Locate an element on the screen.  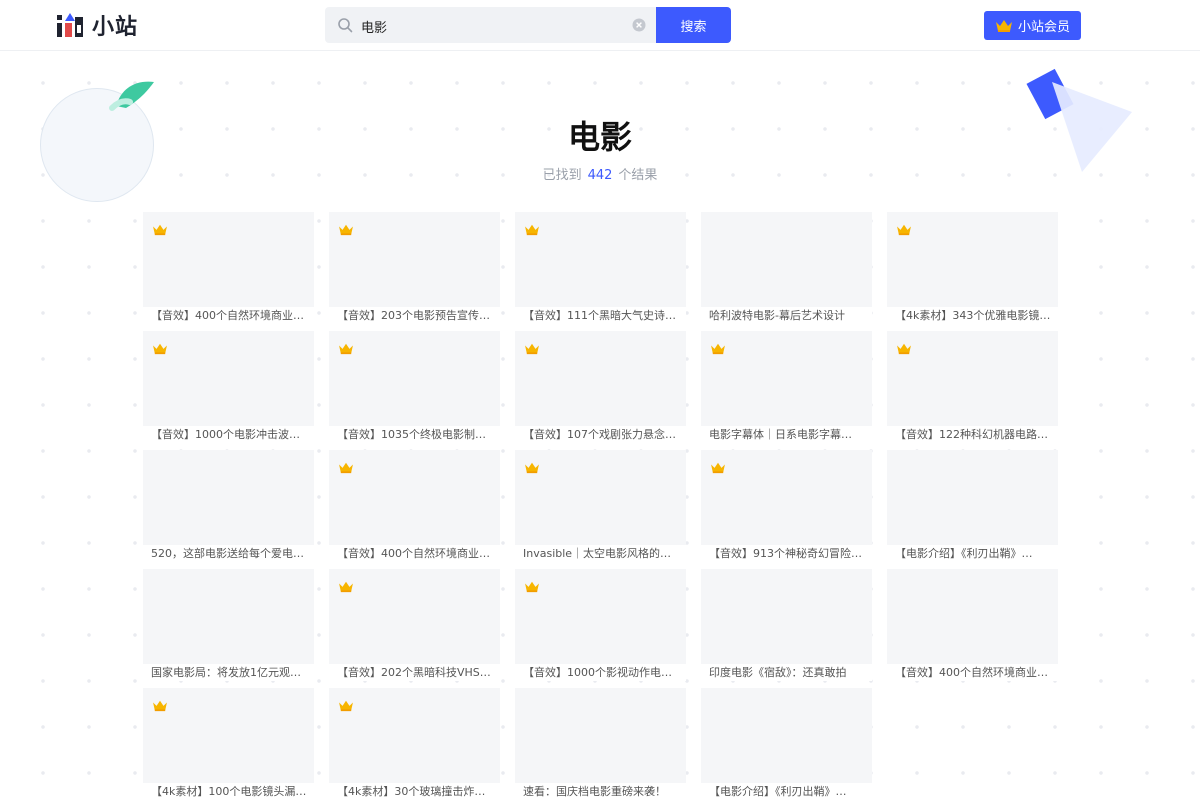
search-box is located at coordinates (491, 26).